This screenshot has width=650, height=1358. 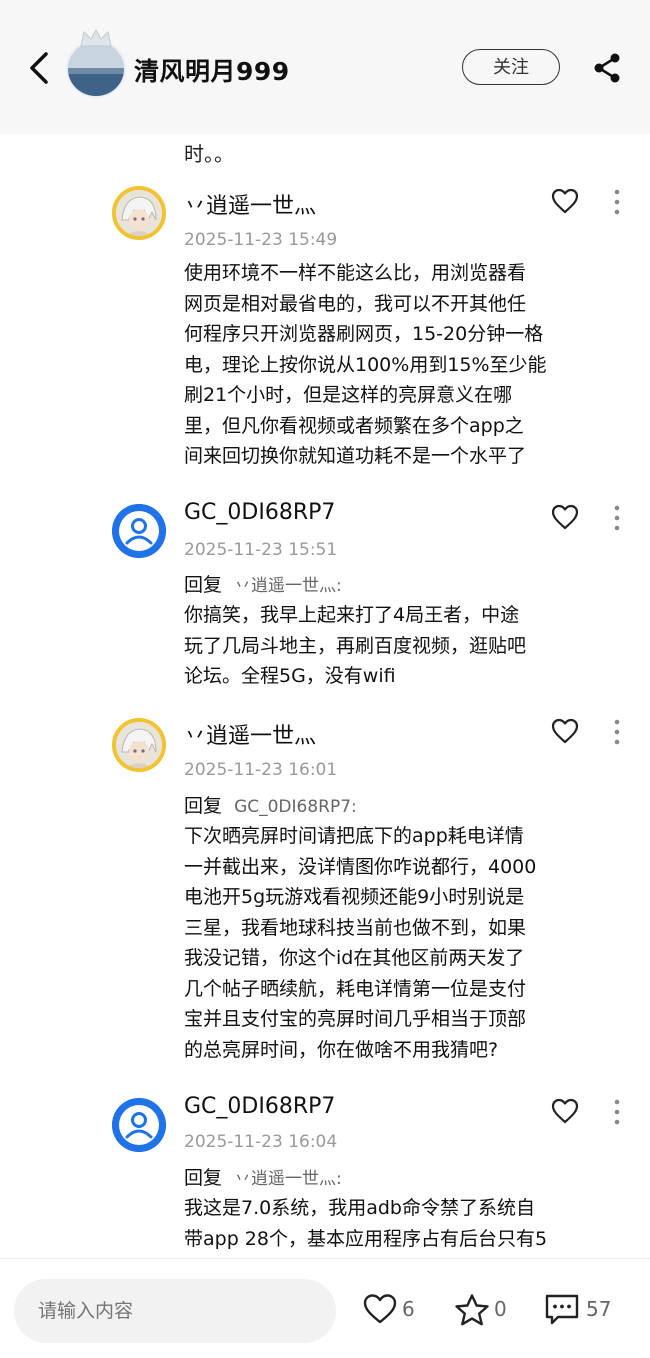 I want to click on comment-line: 玩了几局斗地主，再刷百度视频，逛贴吧, so click(x=355, y=645).